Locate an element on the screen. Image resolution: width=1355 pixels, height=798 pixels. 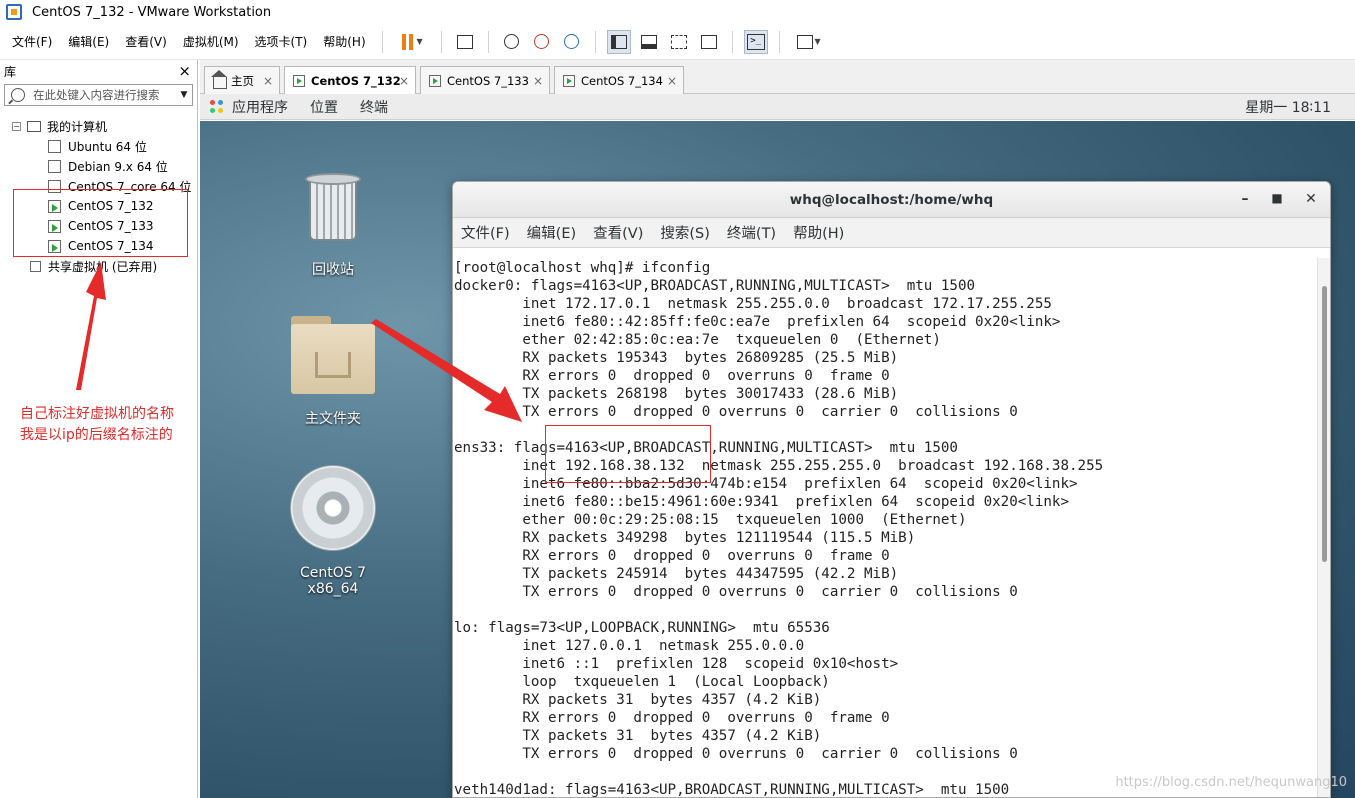
annotation-box is located at coordinates (100, 223).